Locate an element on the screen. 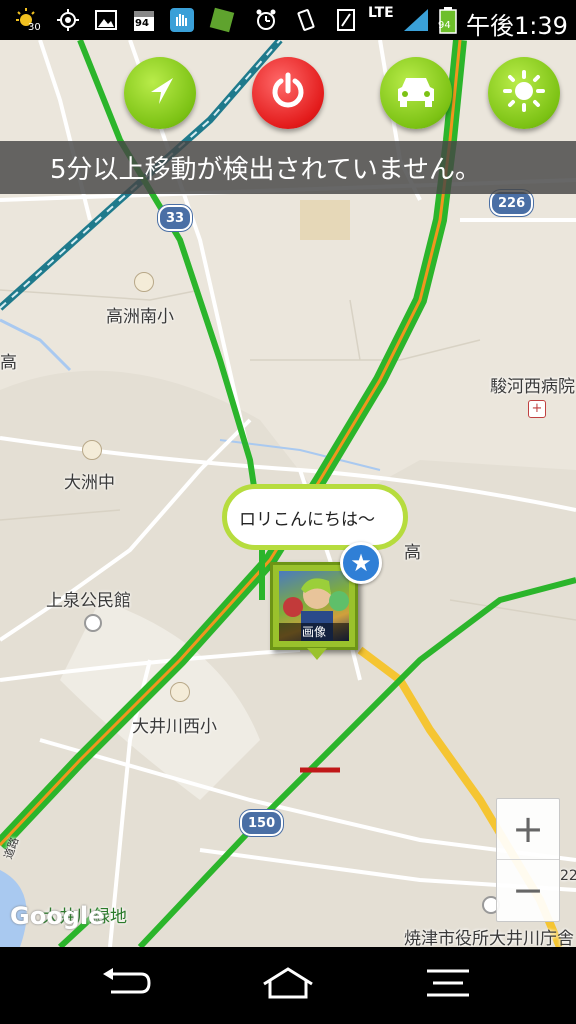 Image resolution: width=576 pixels, height=1024 pixels. zoom-in-button: + is located at coordinates (528, 829).